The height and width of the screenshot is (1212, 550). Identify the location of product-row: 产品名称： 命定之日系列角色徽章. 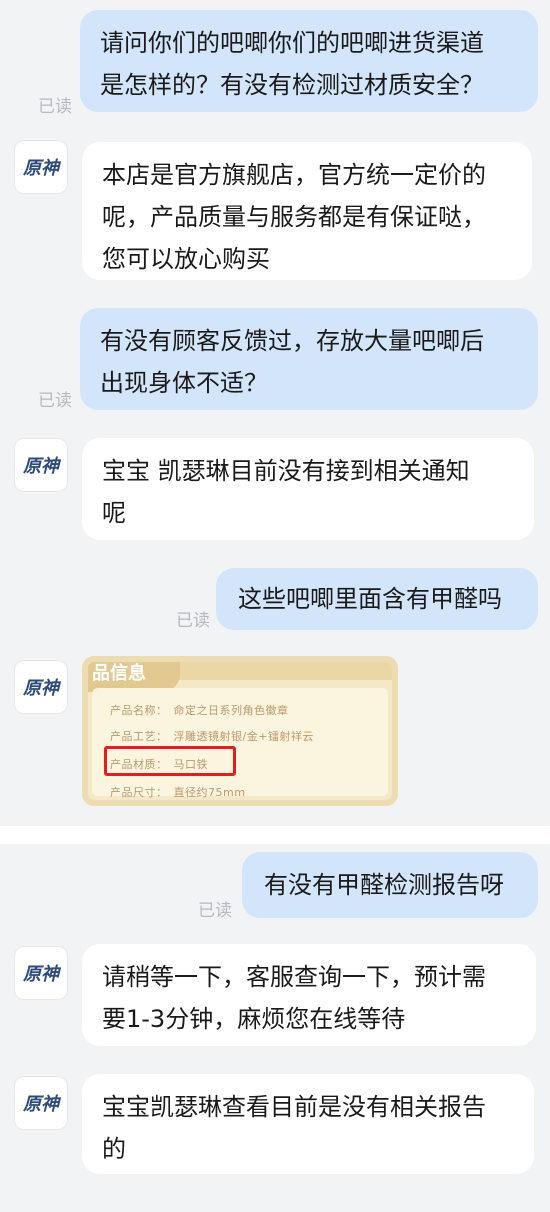
(199, 710).